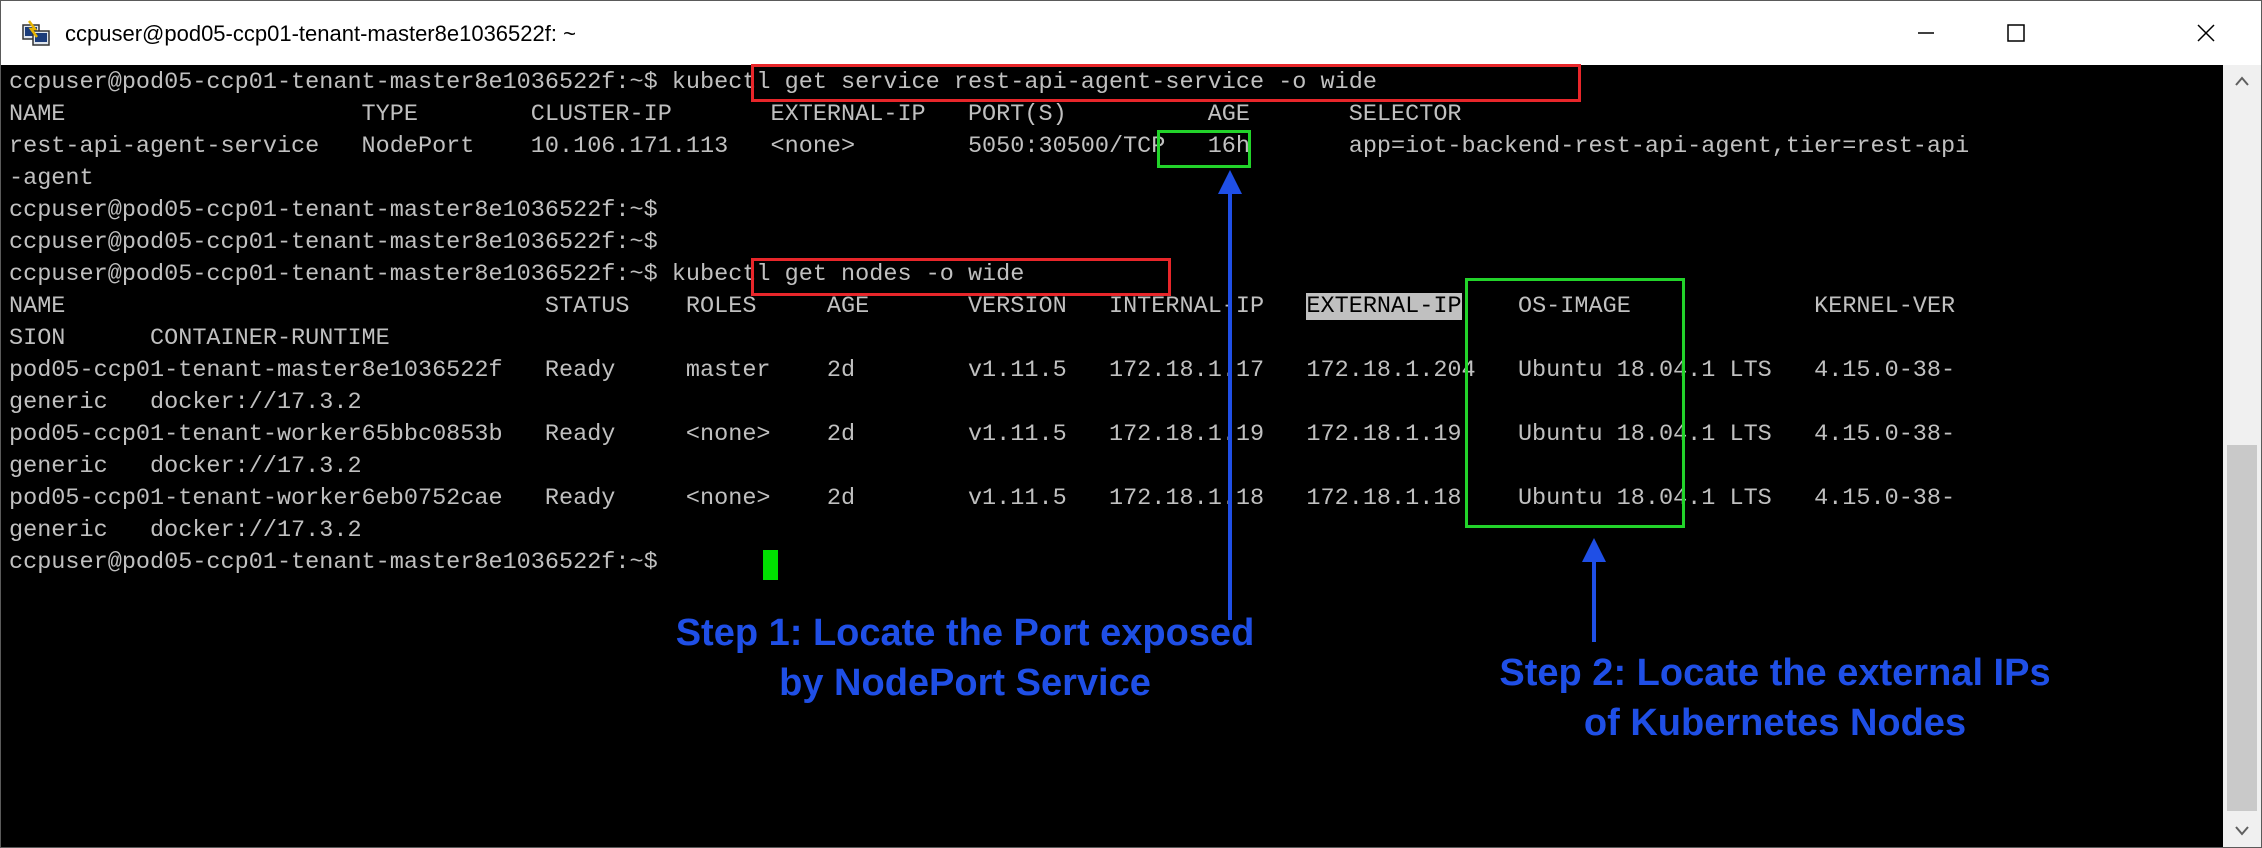 The width and height of the screenshot is (2262, 848). I want to click on close-button, so click(2206, 33).